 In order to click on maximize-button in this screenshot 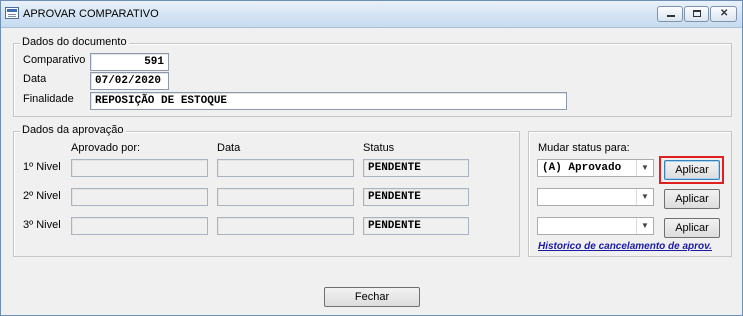, I will do `click(696, 14)`.